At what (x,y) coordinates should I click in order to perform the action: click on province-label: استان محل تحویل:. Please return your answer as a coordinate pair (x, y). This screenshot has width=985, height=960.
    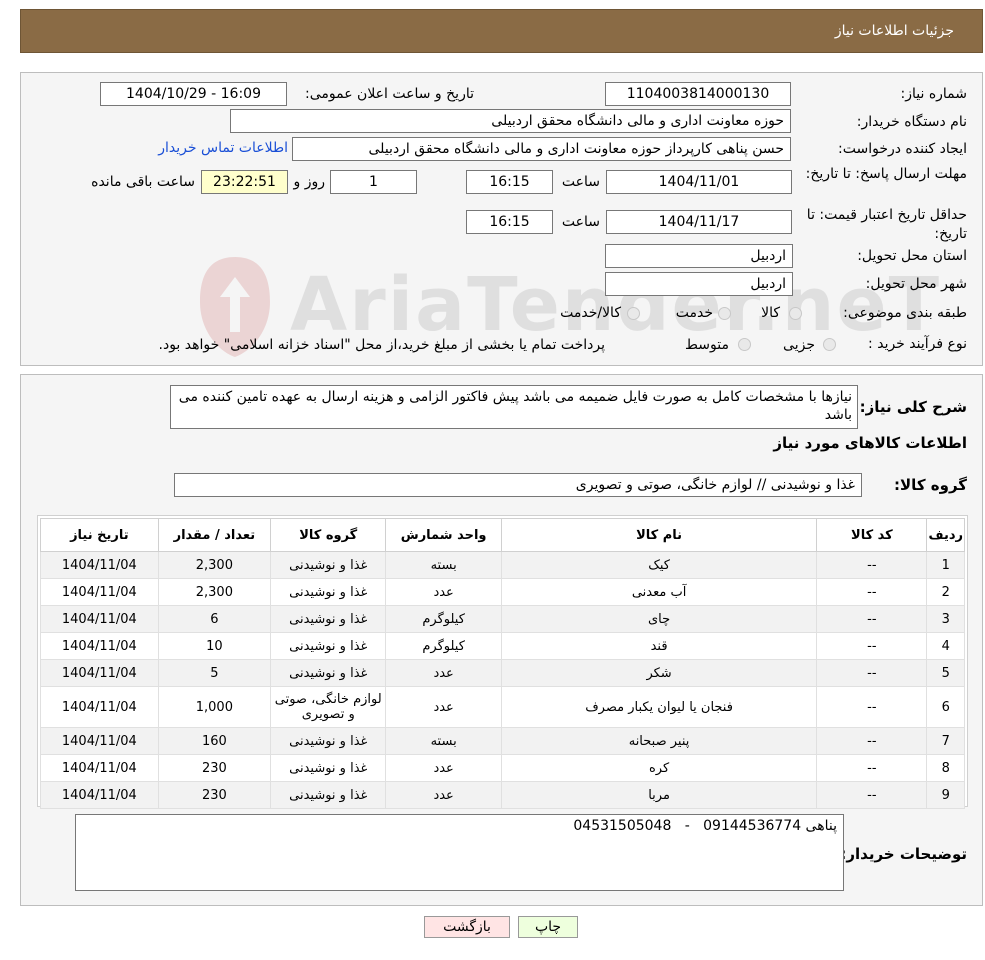
    Looking at the image, I should click on (912, 256).